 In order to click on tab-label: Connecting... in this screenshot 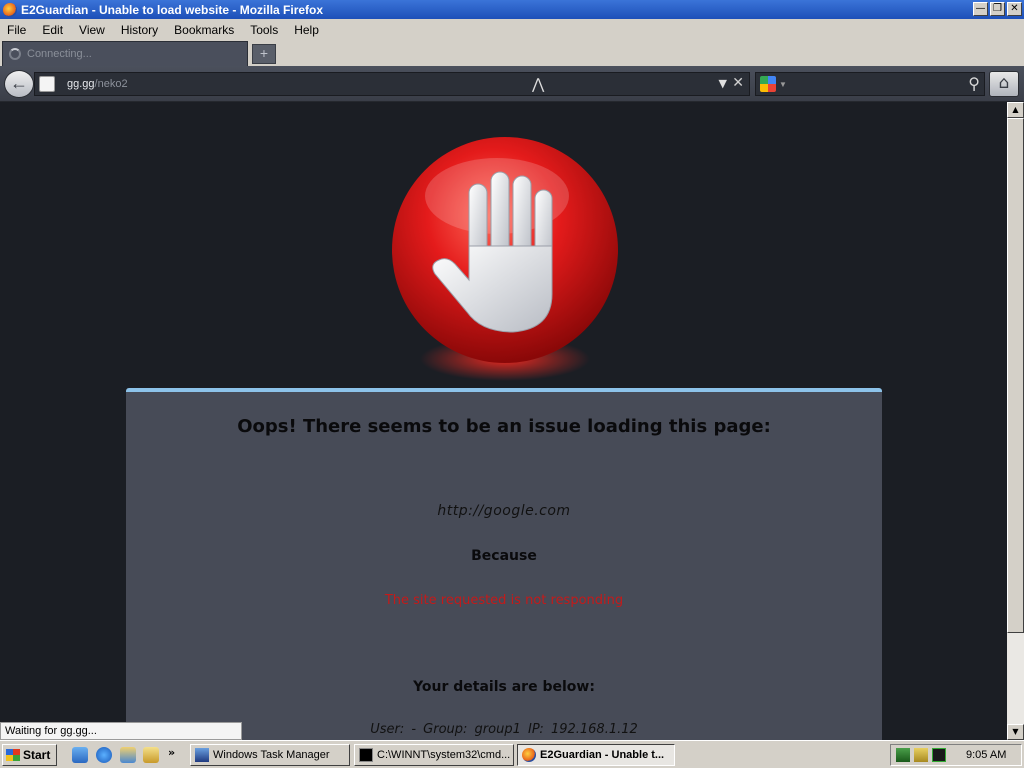, I will do `click(59, 54)`.